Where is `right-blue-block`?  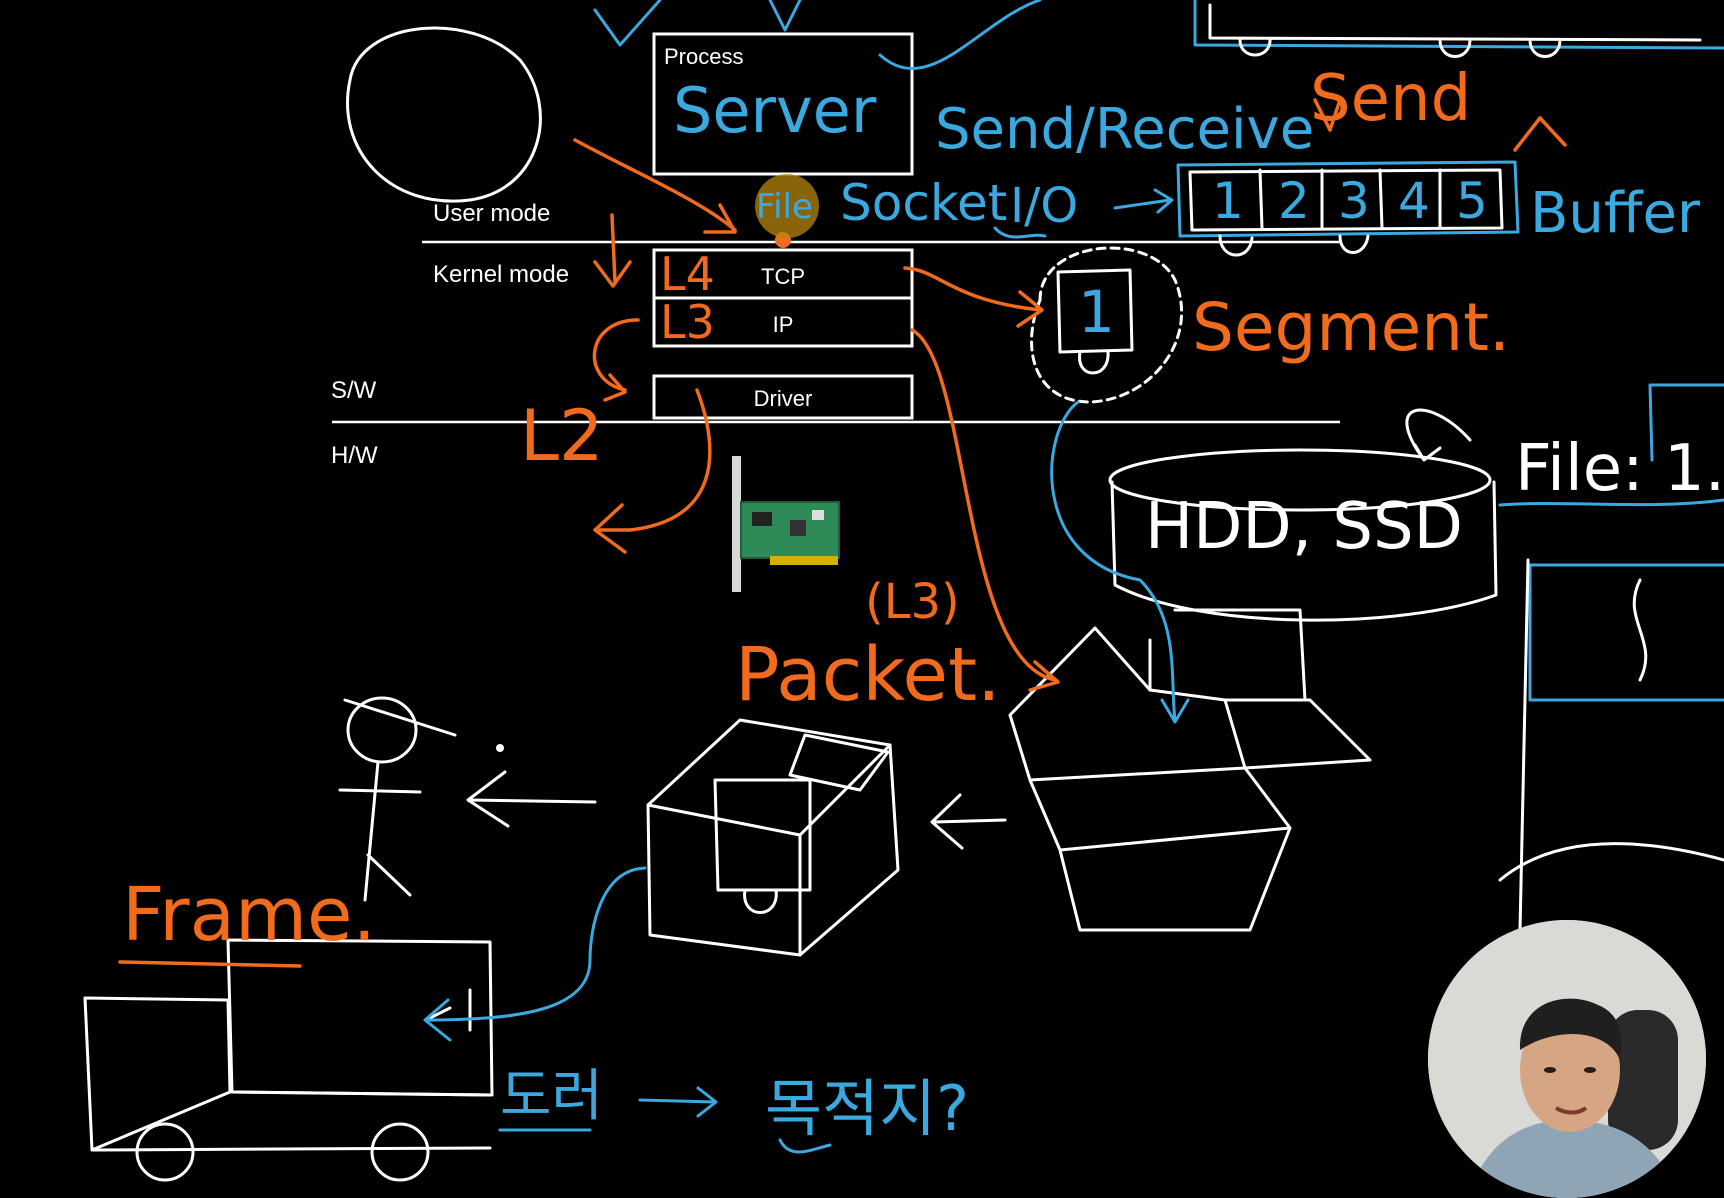 right-blue-block is located at coordinates (1626, 632).